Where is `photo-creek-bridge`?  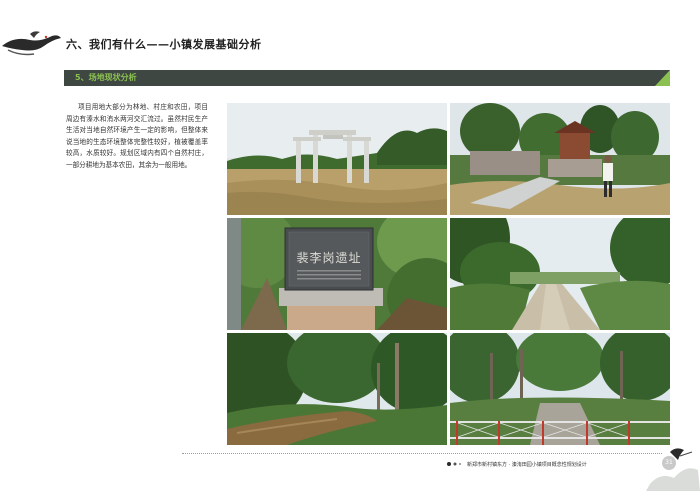 photo-creek-bridge is located at coordinates (560, 389).